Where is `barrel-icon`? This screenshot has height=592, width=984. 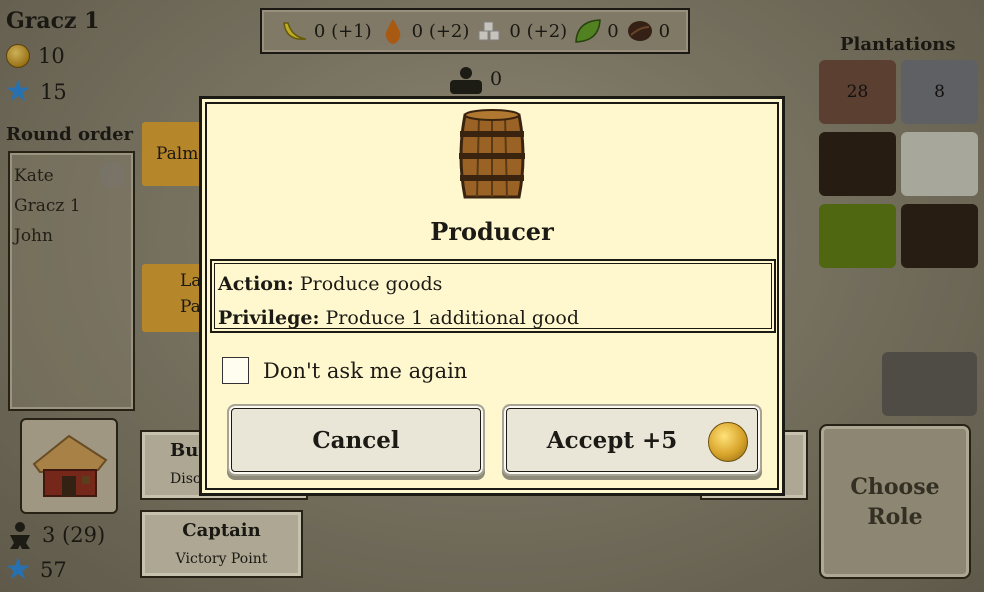
barrel-icon is located at coordinates (492, 154).